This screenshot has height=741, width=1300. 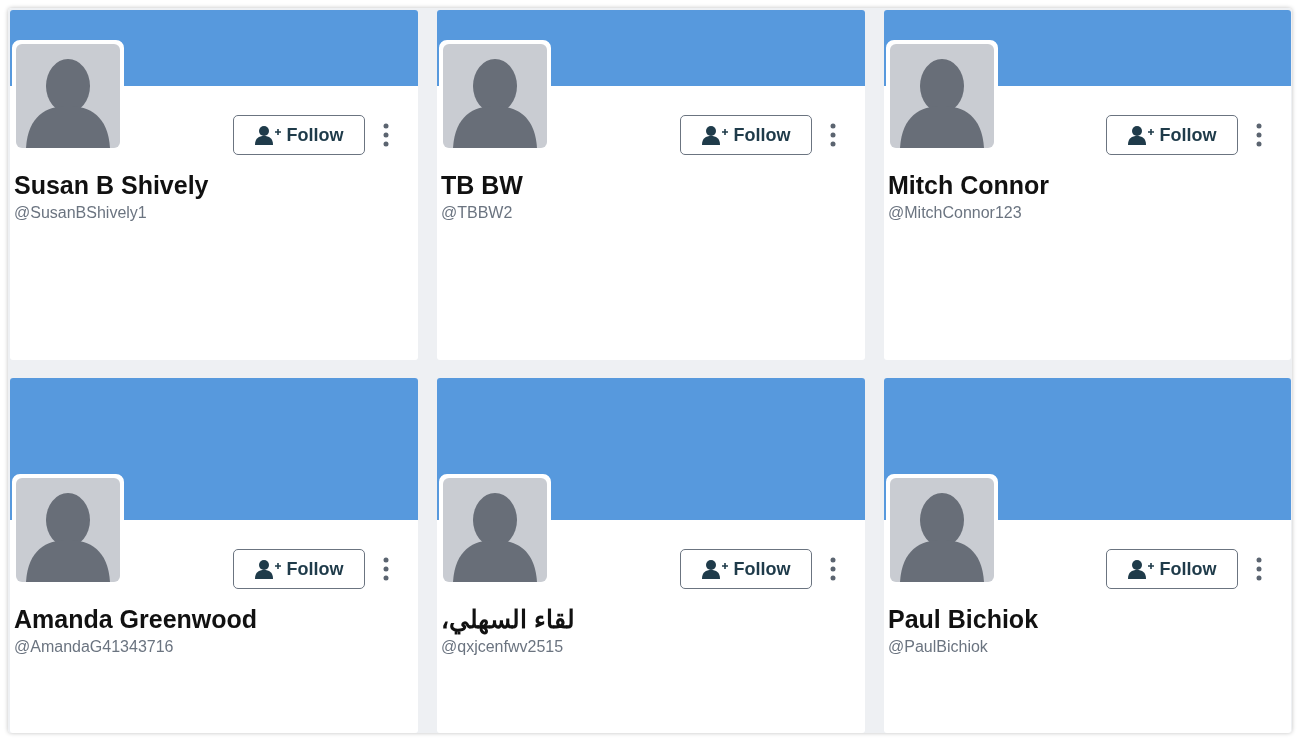 I want to click on user-handle: @SusanBShively1, so click(x=81, y=213).